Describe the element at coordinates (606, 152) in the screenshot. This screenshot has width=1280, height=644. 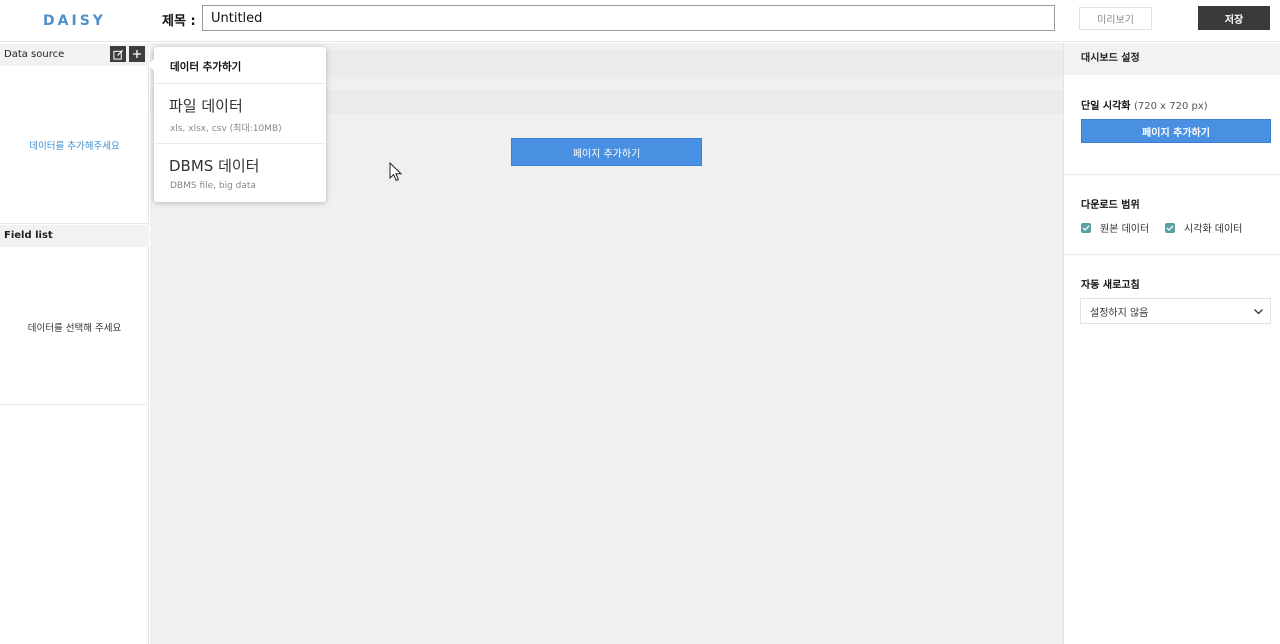
I see `add-page-button: 페이지 추가하기` at that location.